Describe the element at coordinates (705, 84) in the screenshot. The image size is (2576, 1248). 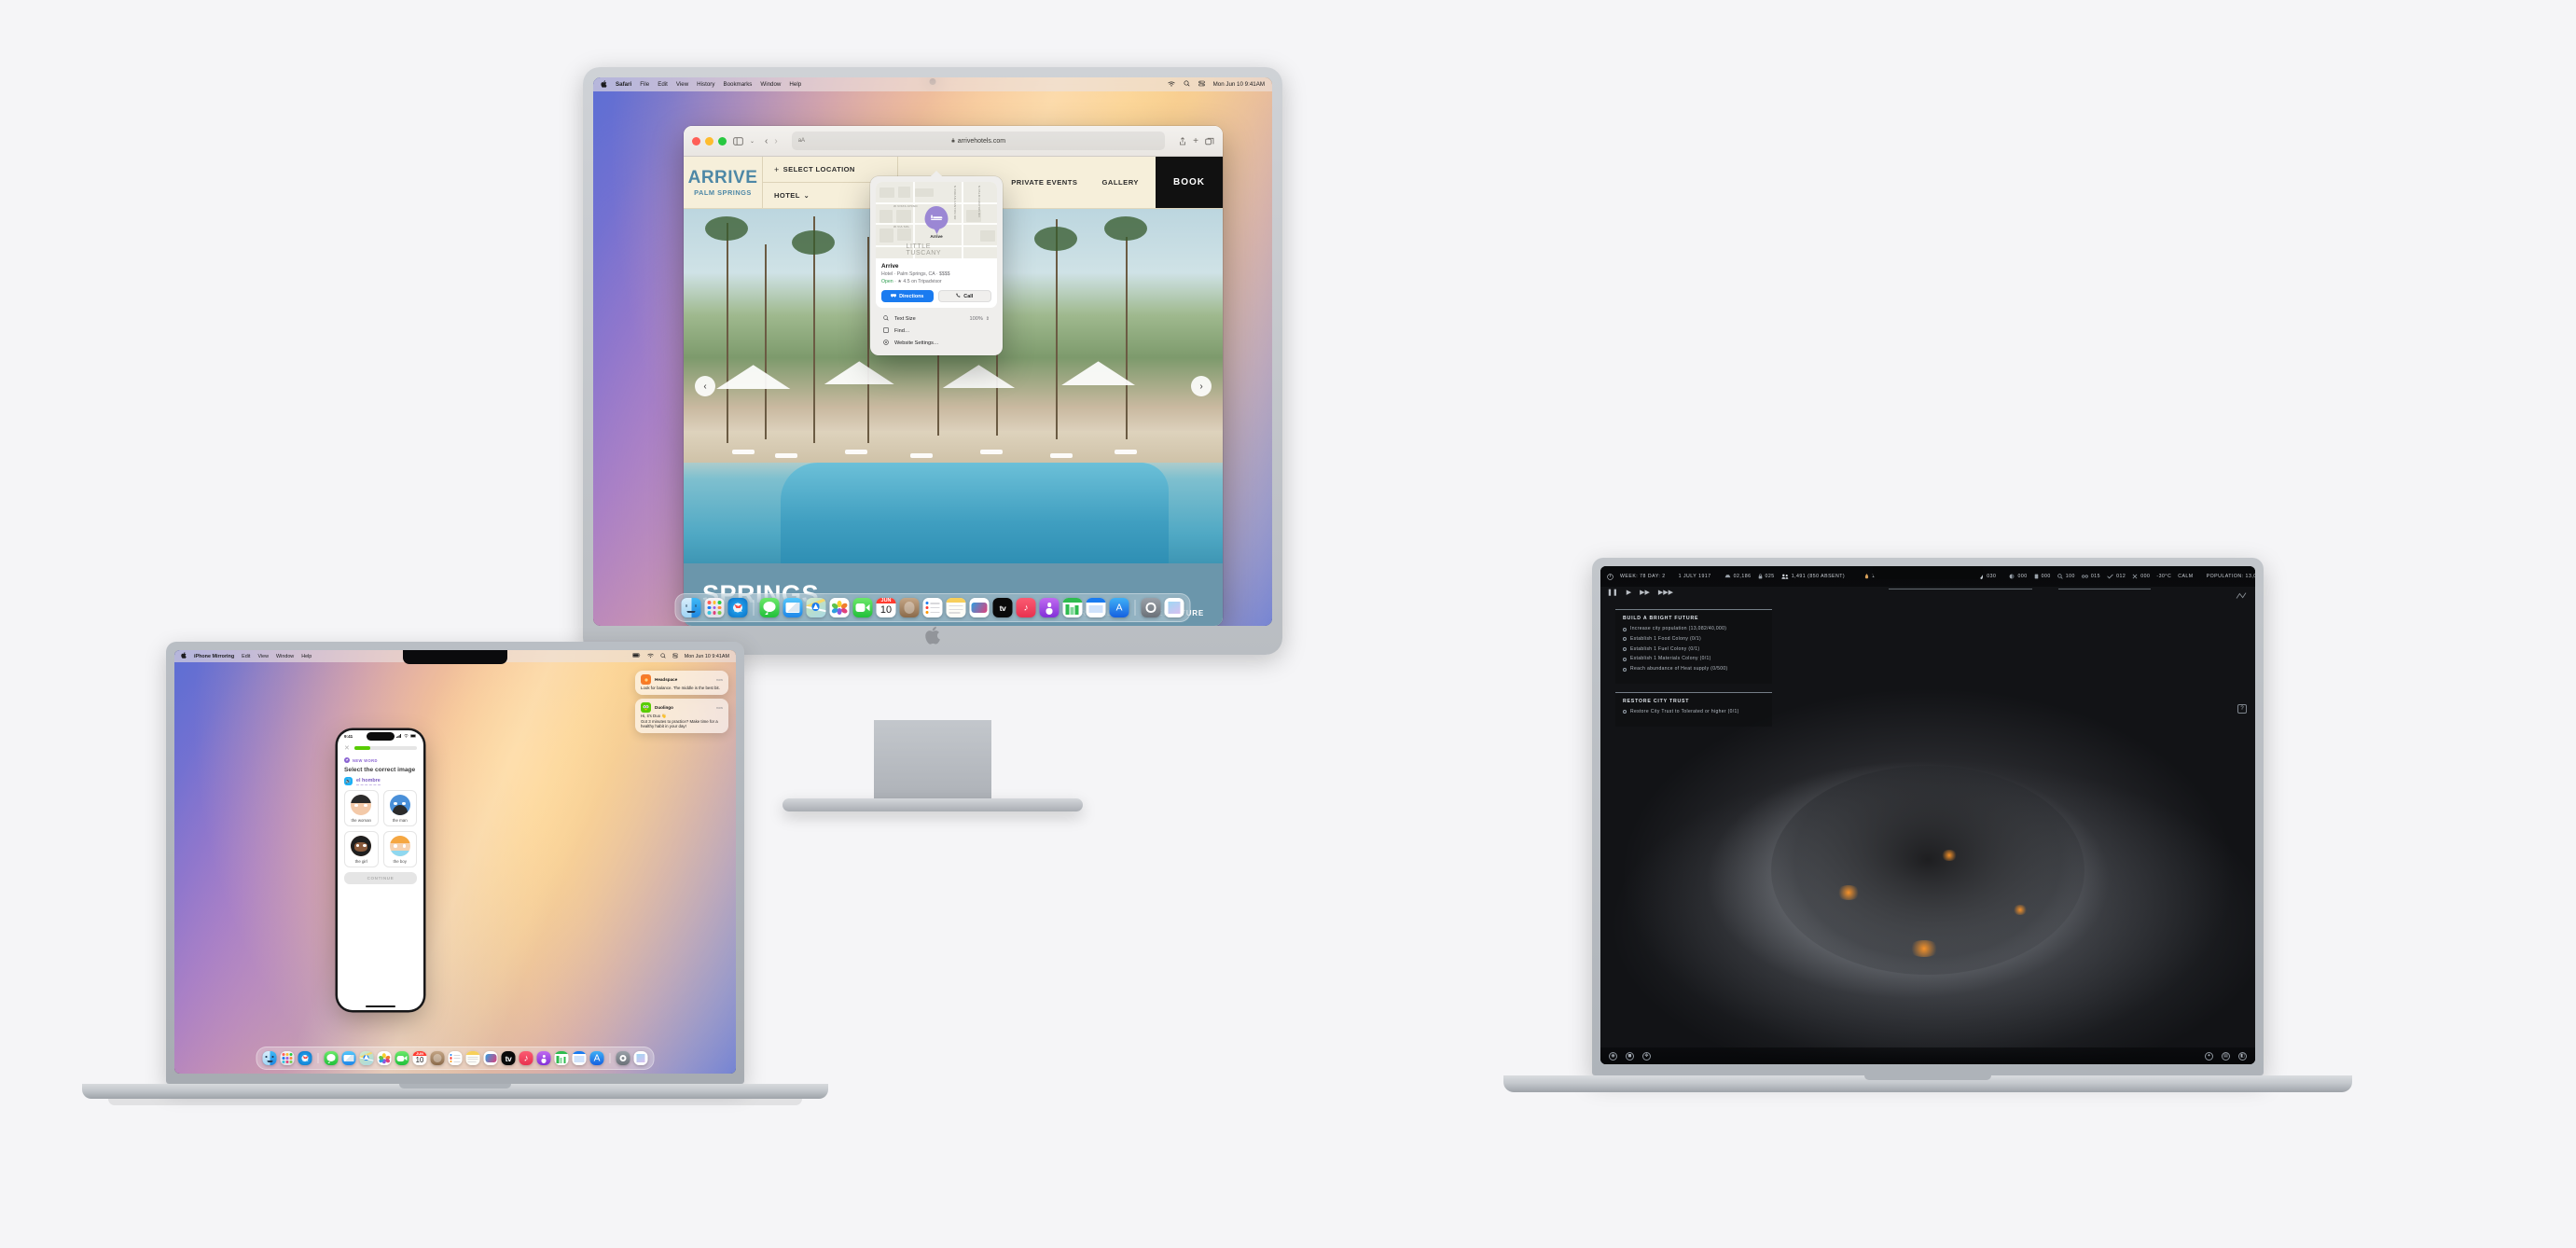
I see `menu-item-history: History` at that location.